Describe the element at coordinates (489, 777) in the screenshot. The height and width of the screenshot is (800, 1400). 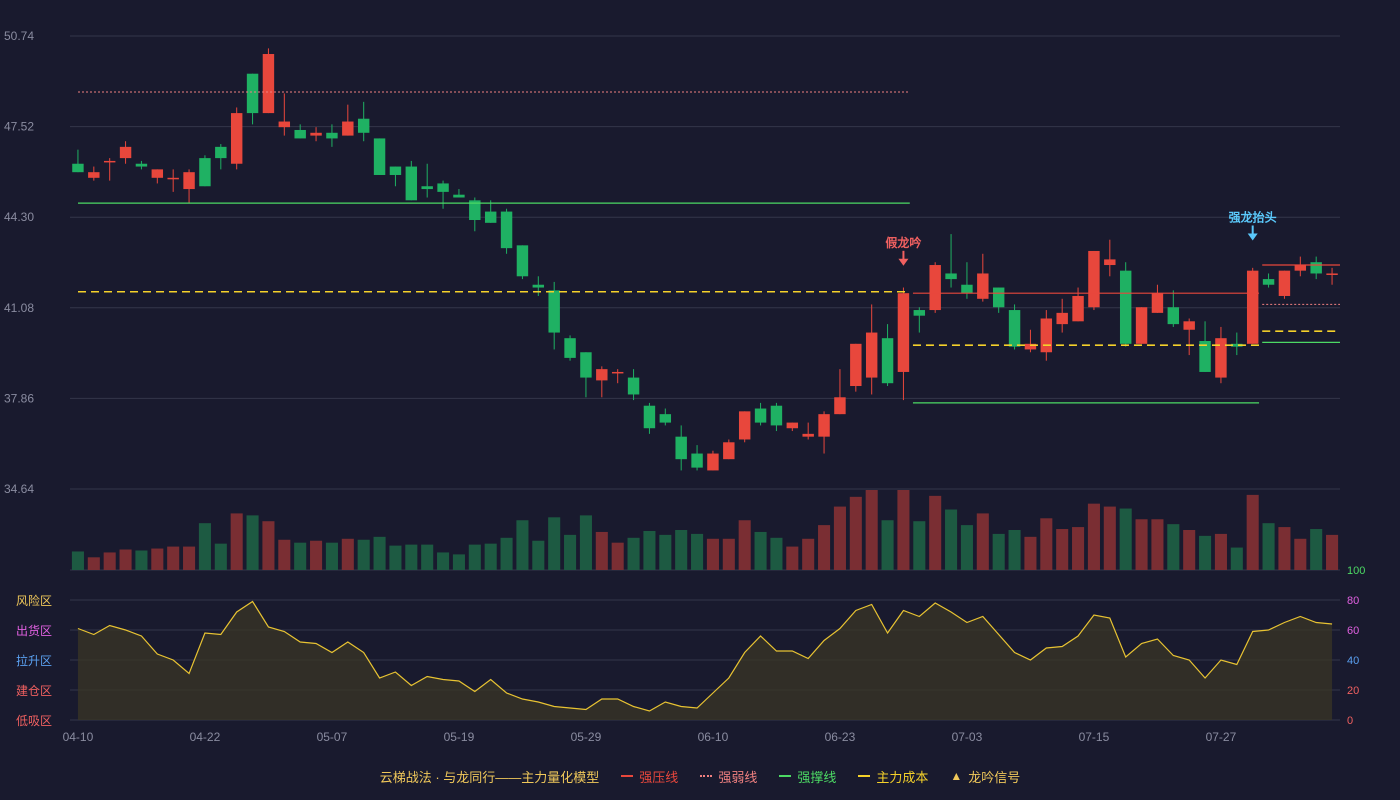
I see `legend-title: 云梯战法 · 与龙同行——主力量化模型` at that location.